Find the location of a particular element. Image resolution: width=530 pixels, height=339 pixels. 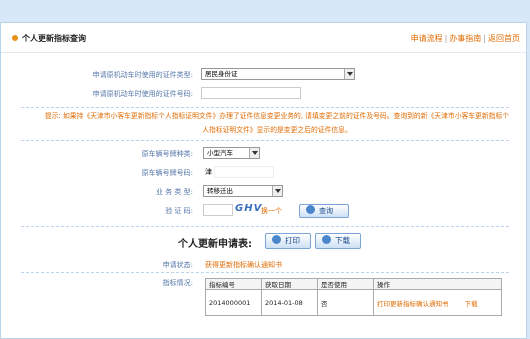

quota-ops: 打印更新指标确认通知书 下载 is located at coordinates (437, 302).